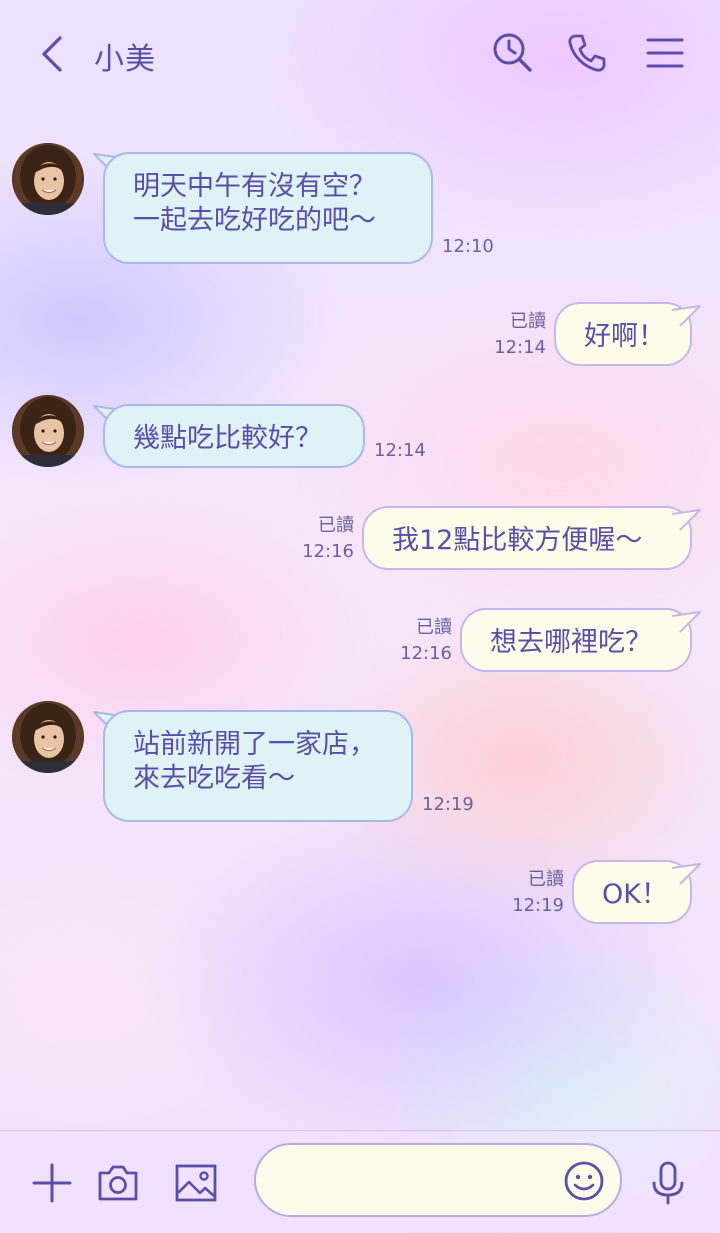  What do you see at coordinates (254, 186) in the screenshot?
I see `message-text-line: 明天中午有沒有空？` at bounding box center [254, 186].